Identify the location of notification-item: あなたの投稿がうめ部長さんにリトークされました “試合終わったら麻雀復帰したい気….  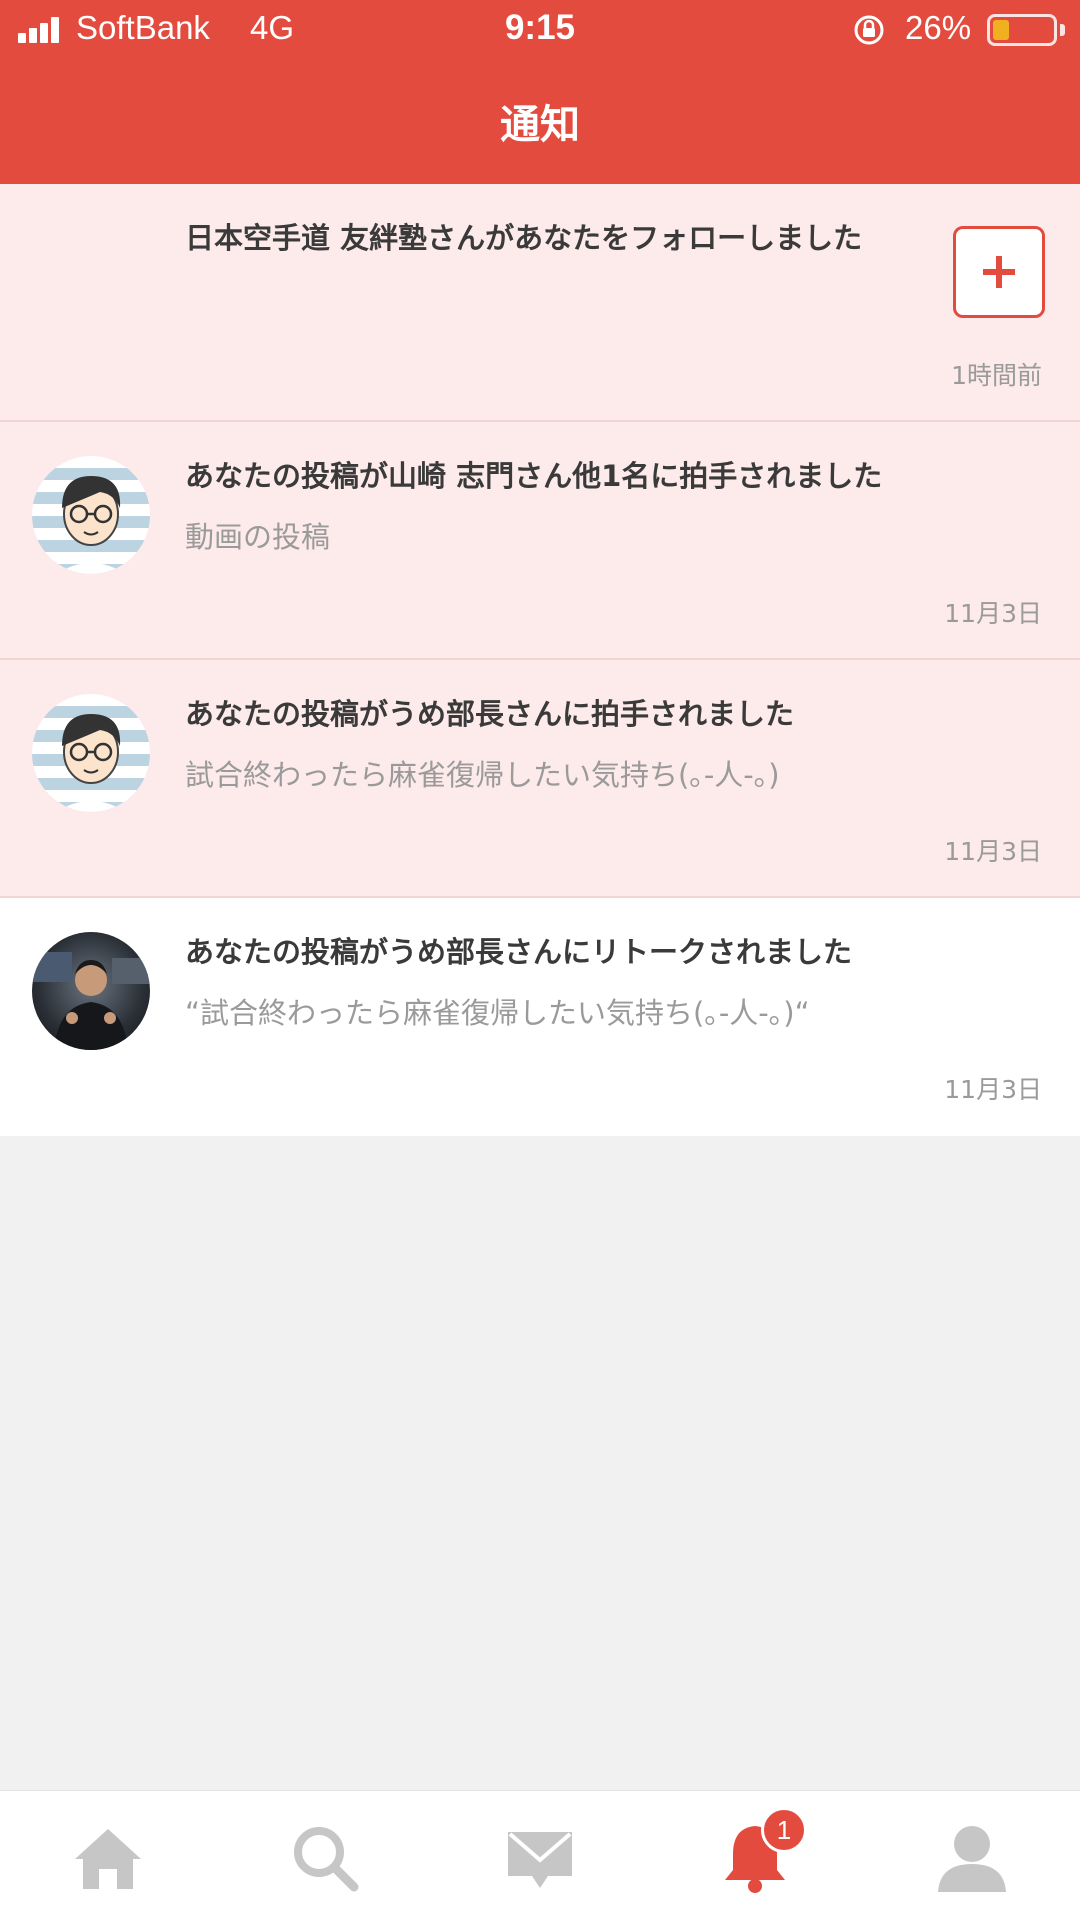
(540, 1017).